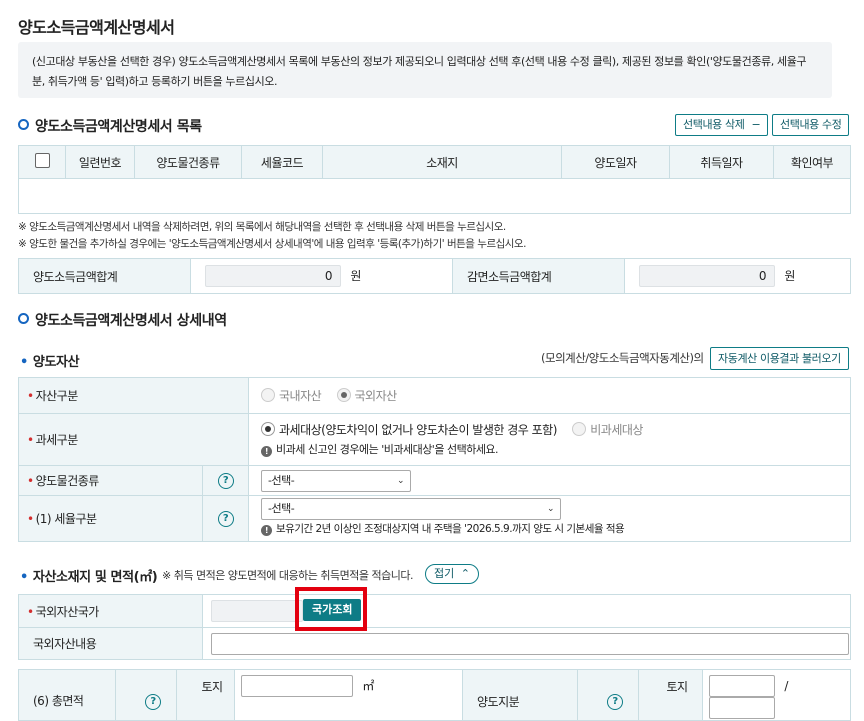  Describe the element at coordinates (282, 162) in the screenshot. I see `col-header: 세율코드` at that location.